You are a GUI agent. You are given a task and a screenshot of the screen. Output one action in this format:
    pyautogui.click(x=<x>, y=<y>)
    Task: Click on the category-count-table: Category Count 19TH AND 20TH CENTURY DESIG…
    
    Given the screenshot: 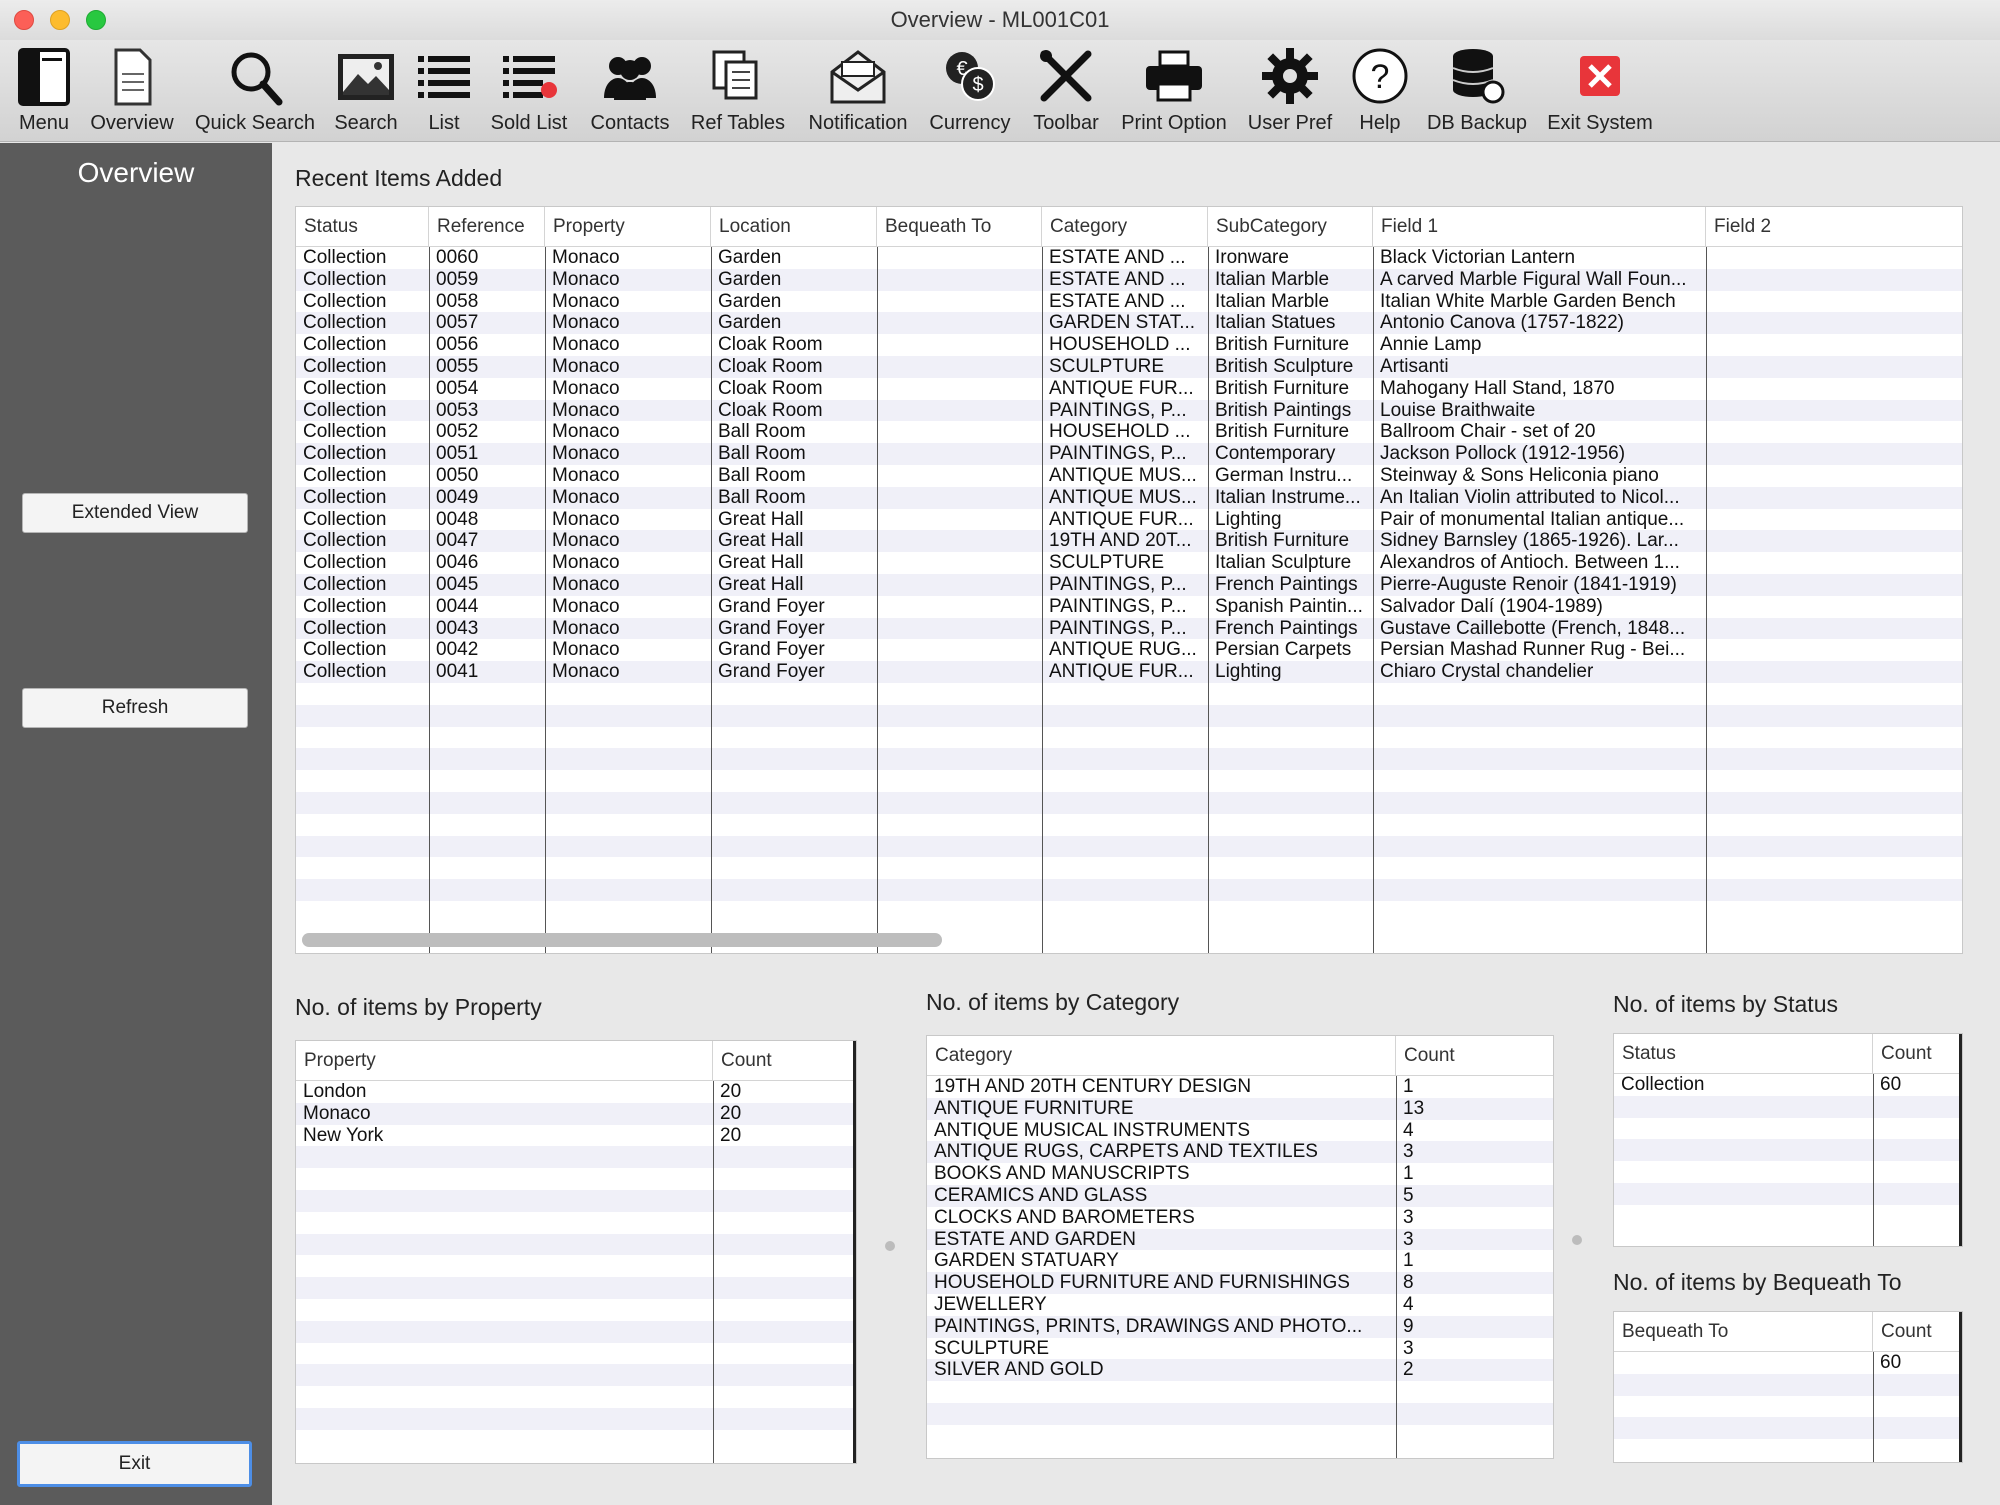 What is the action you would take?
    pyautogui.click(x=1240, y=1247)
    